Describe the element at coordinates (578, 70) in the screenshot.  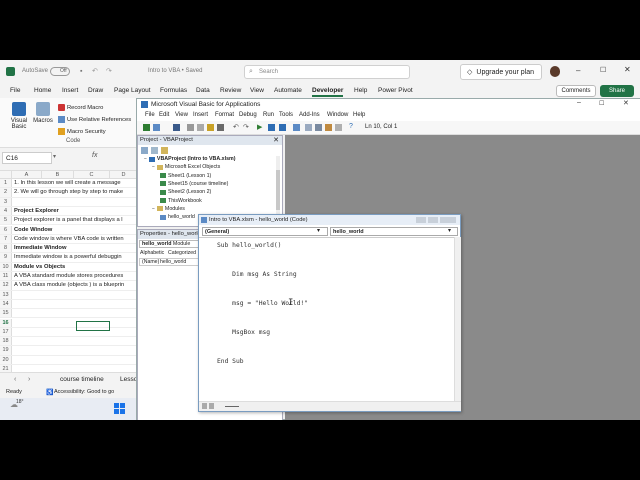
I see `minimize-icon: –` at that location.